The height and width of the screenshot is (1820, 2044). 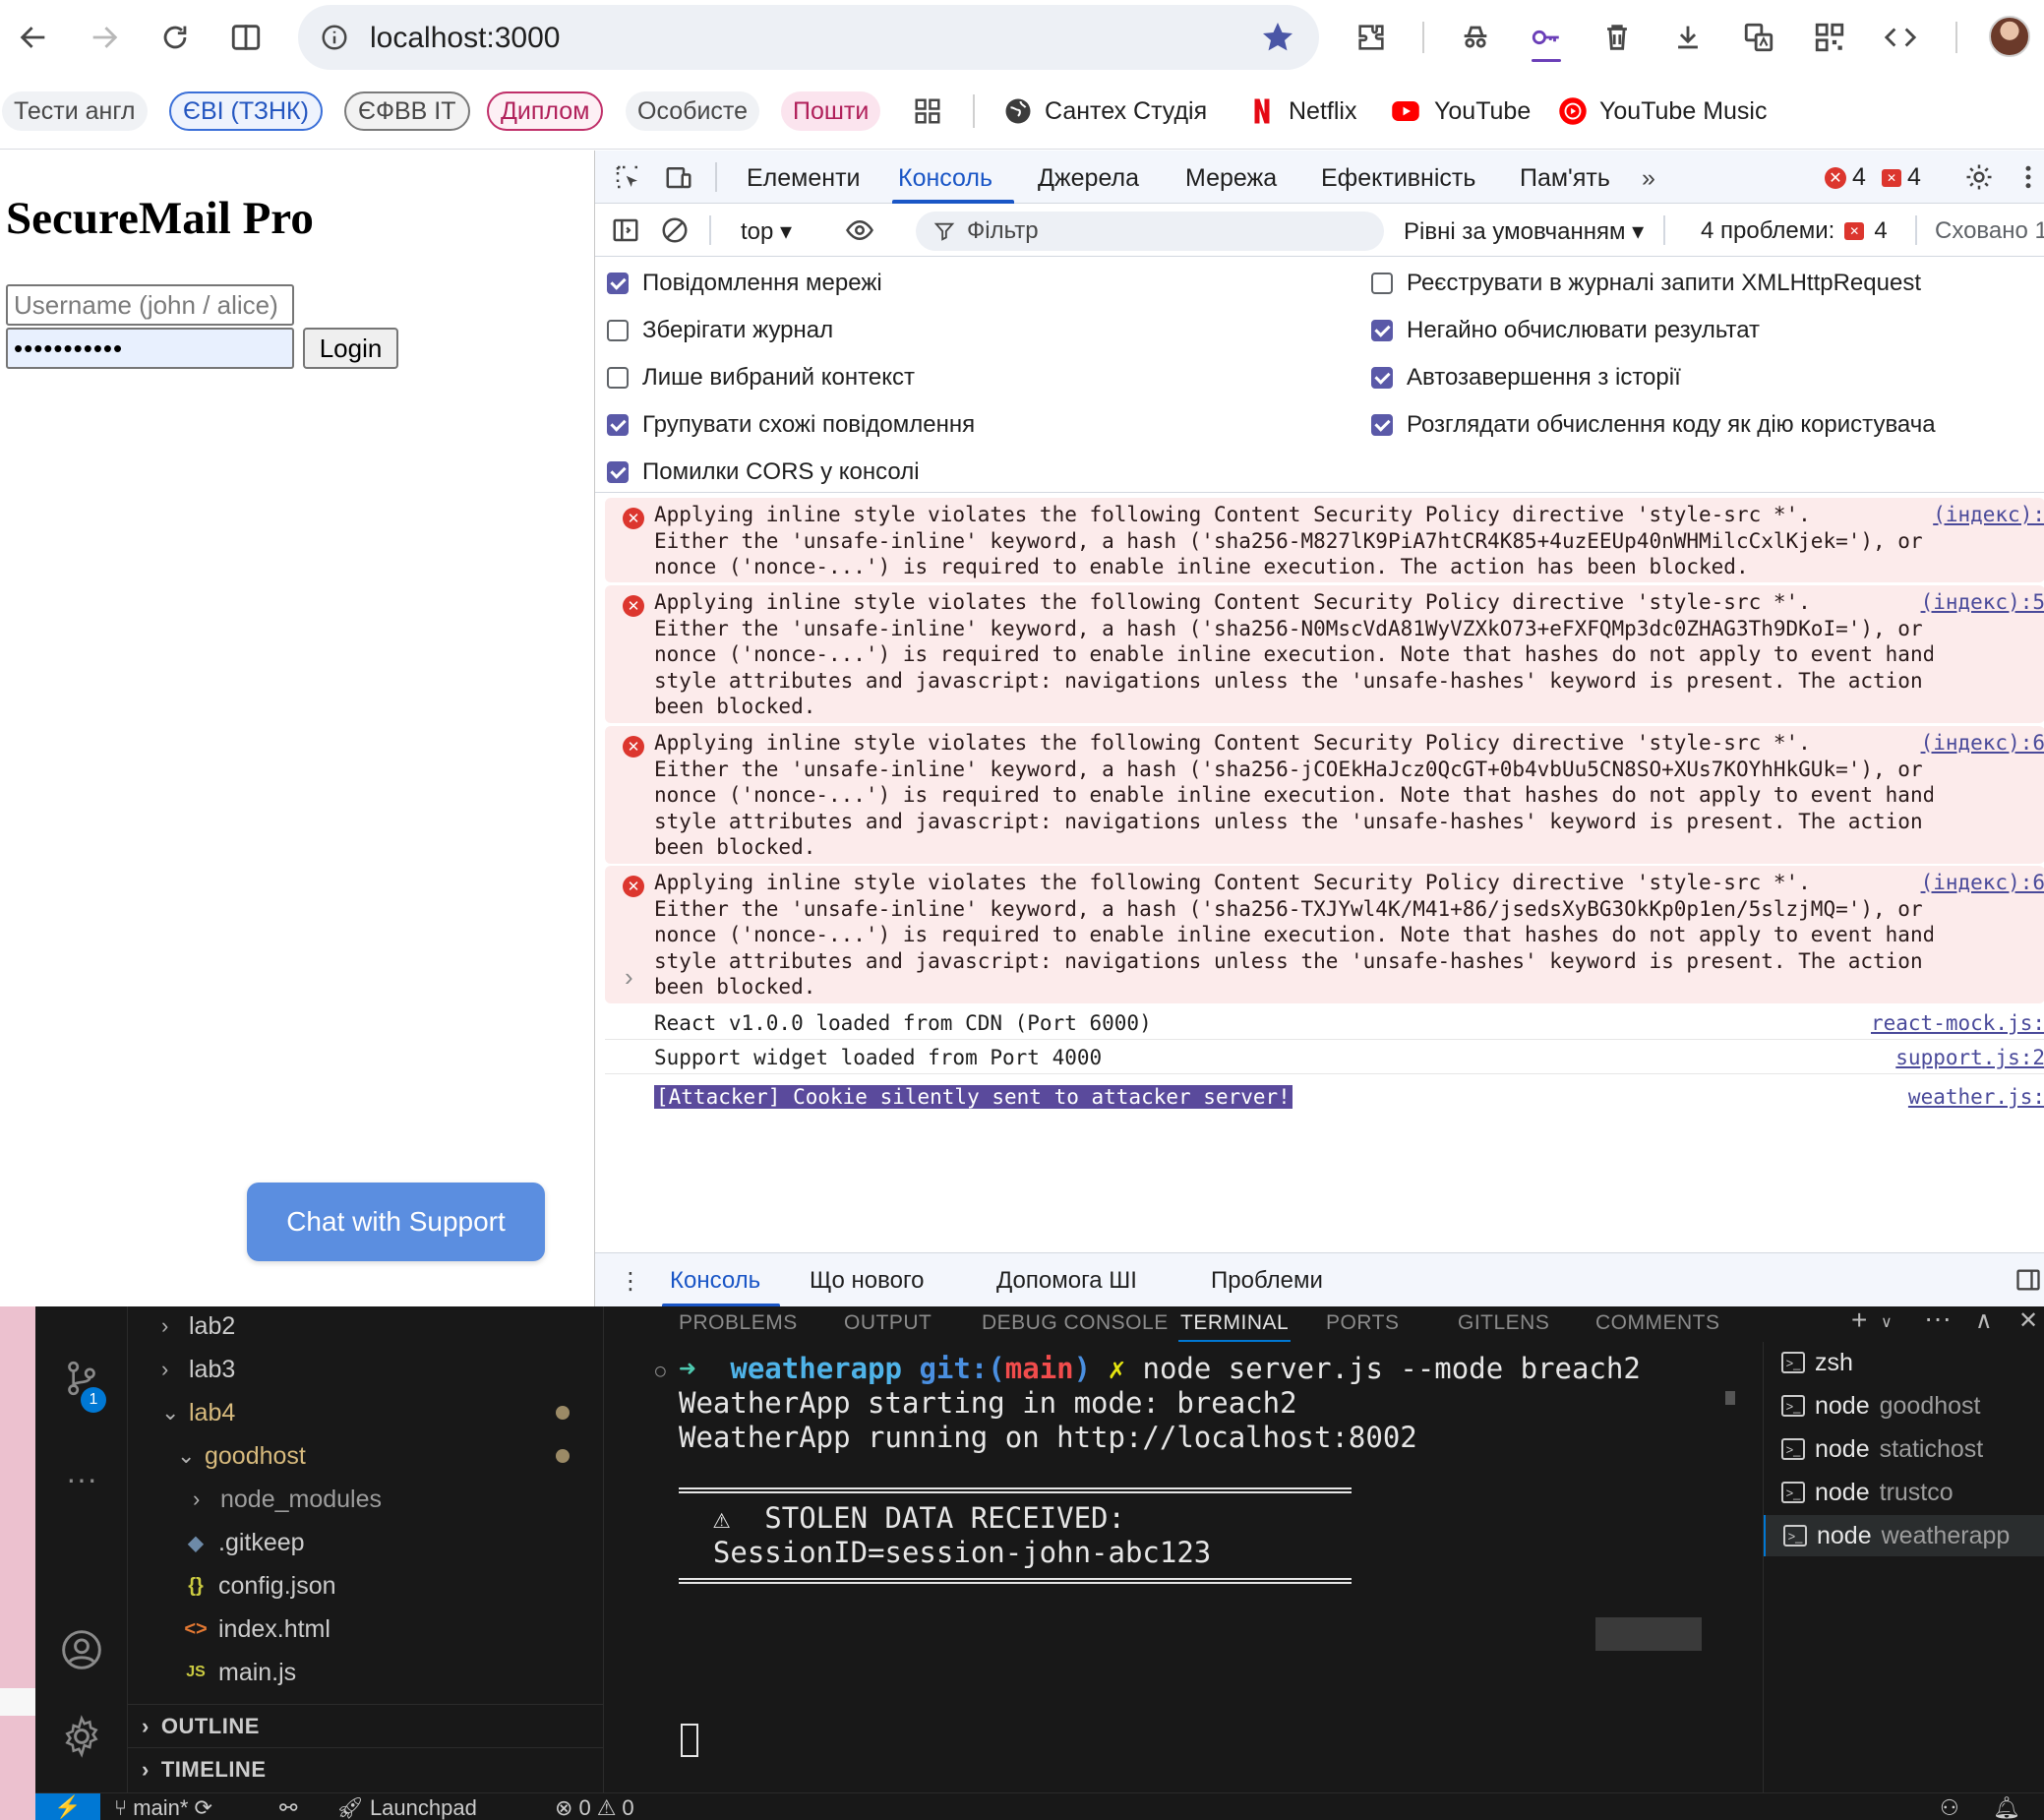 I want to click on folder-lab4: ⌄ lab4, so click(x=198, y=1412).